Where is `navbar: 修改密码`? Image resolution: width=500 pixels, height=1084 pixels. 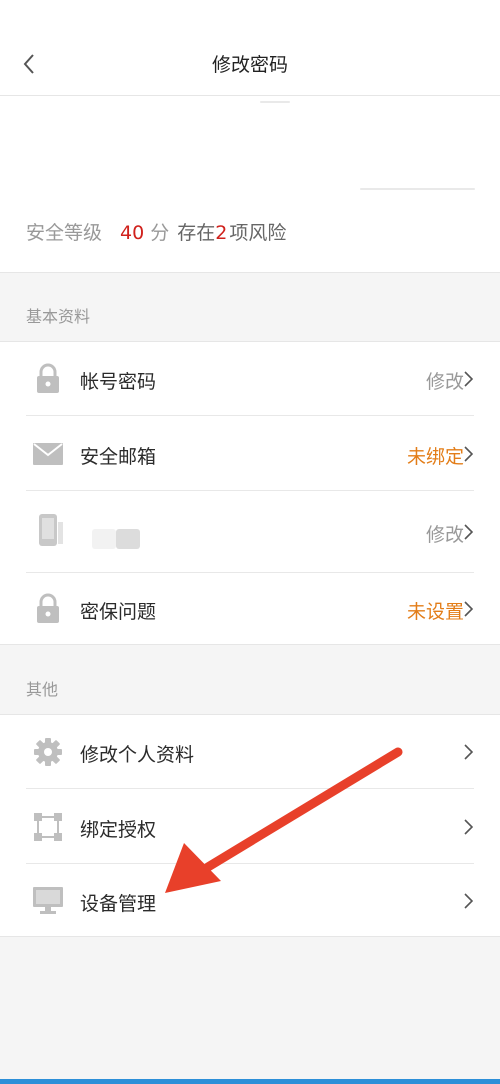
navbar: 修改密码 is located at coordinates (250, 48).